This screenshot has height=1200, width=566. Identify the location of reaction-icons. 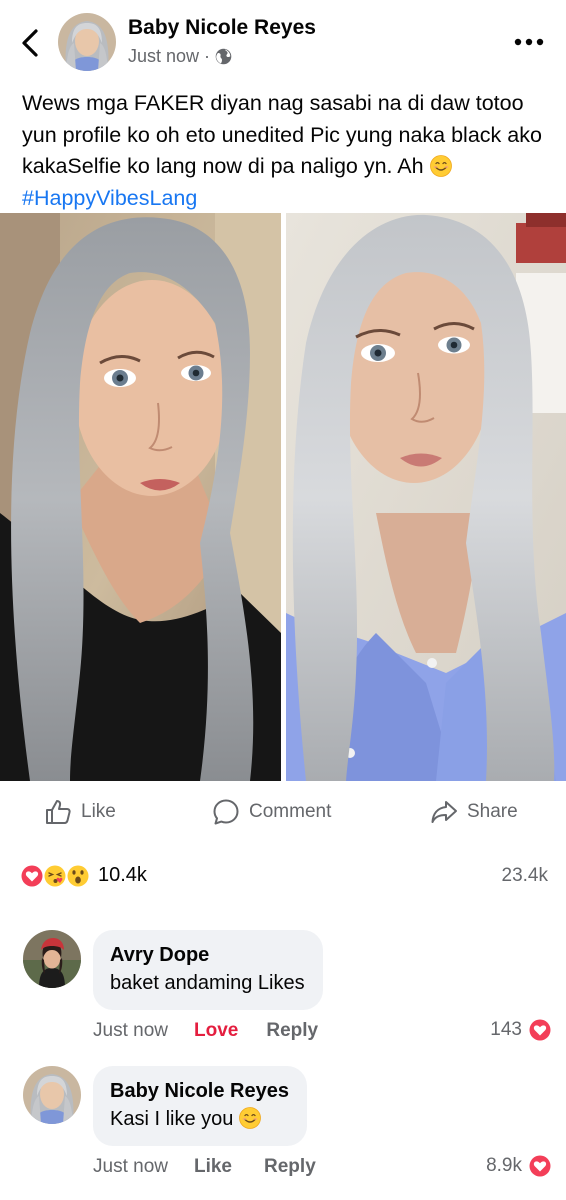
(57, 876).